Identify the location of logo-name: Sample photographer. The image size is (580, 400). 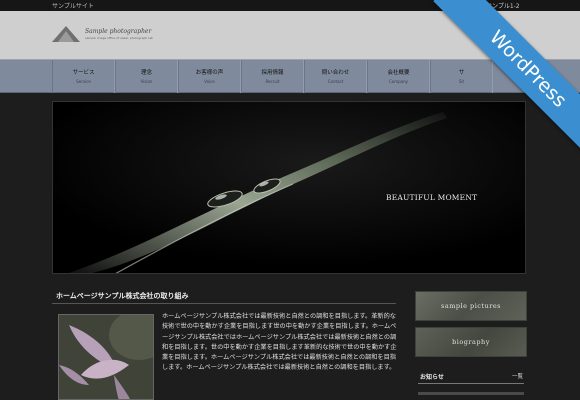
(118, 31).